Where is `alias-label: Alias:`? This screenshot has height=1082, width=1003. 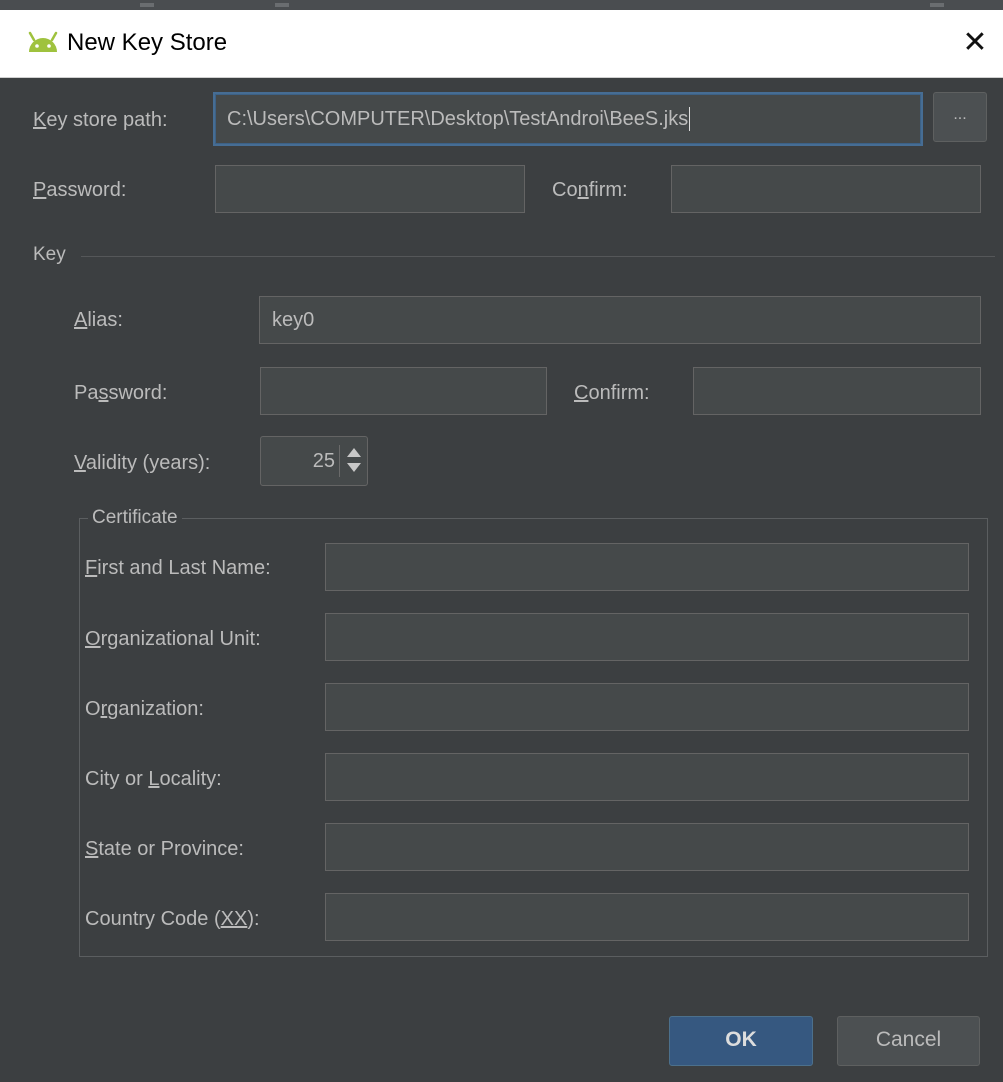 alias-label: Alias: is located at coordinates (98, 320).